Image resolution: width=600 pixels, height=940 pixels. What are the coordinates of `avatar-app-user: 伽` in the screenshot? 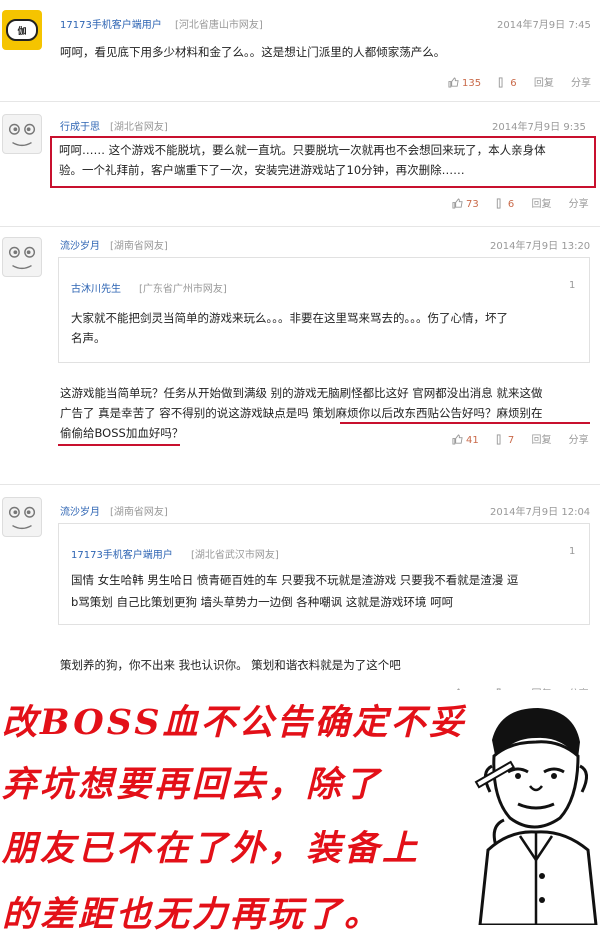 It's located at (22, 30).